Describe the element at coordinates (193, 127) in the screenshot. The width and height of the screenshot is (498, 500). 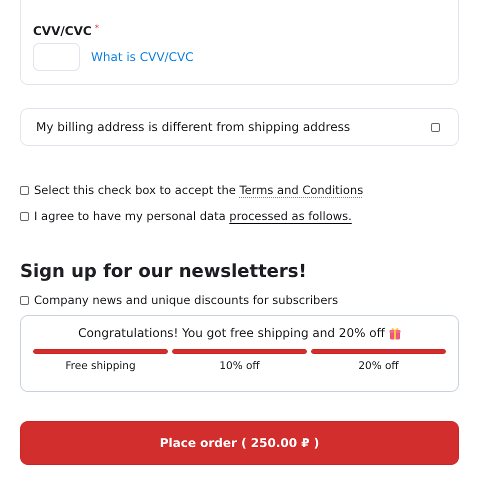
I see `option-label: My billing address is different from shipping address` at that location.